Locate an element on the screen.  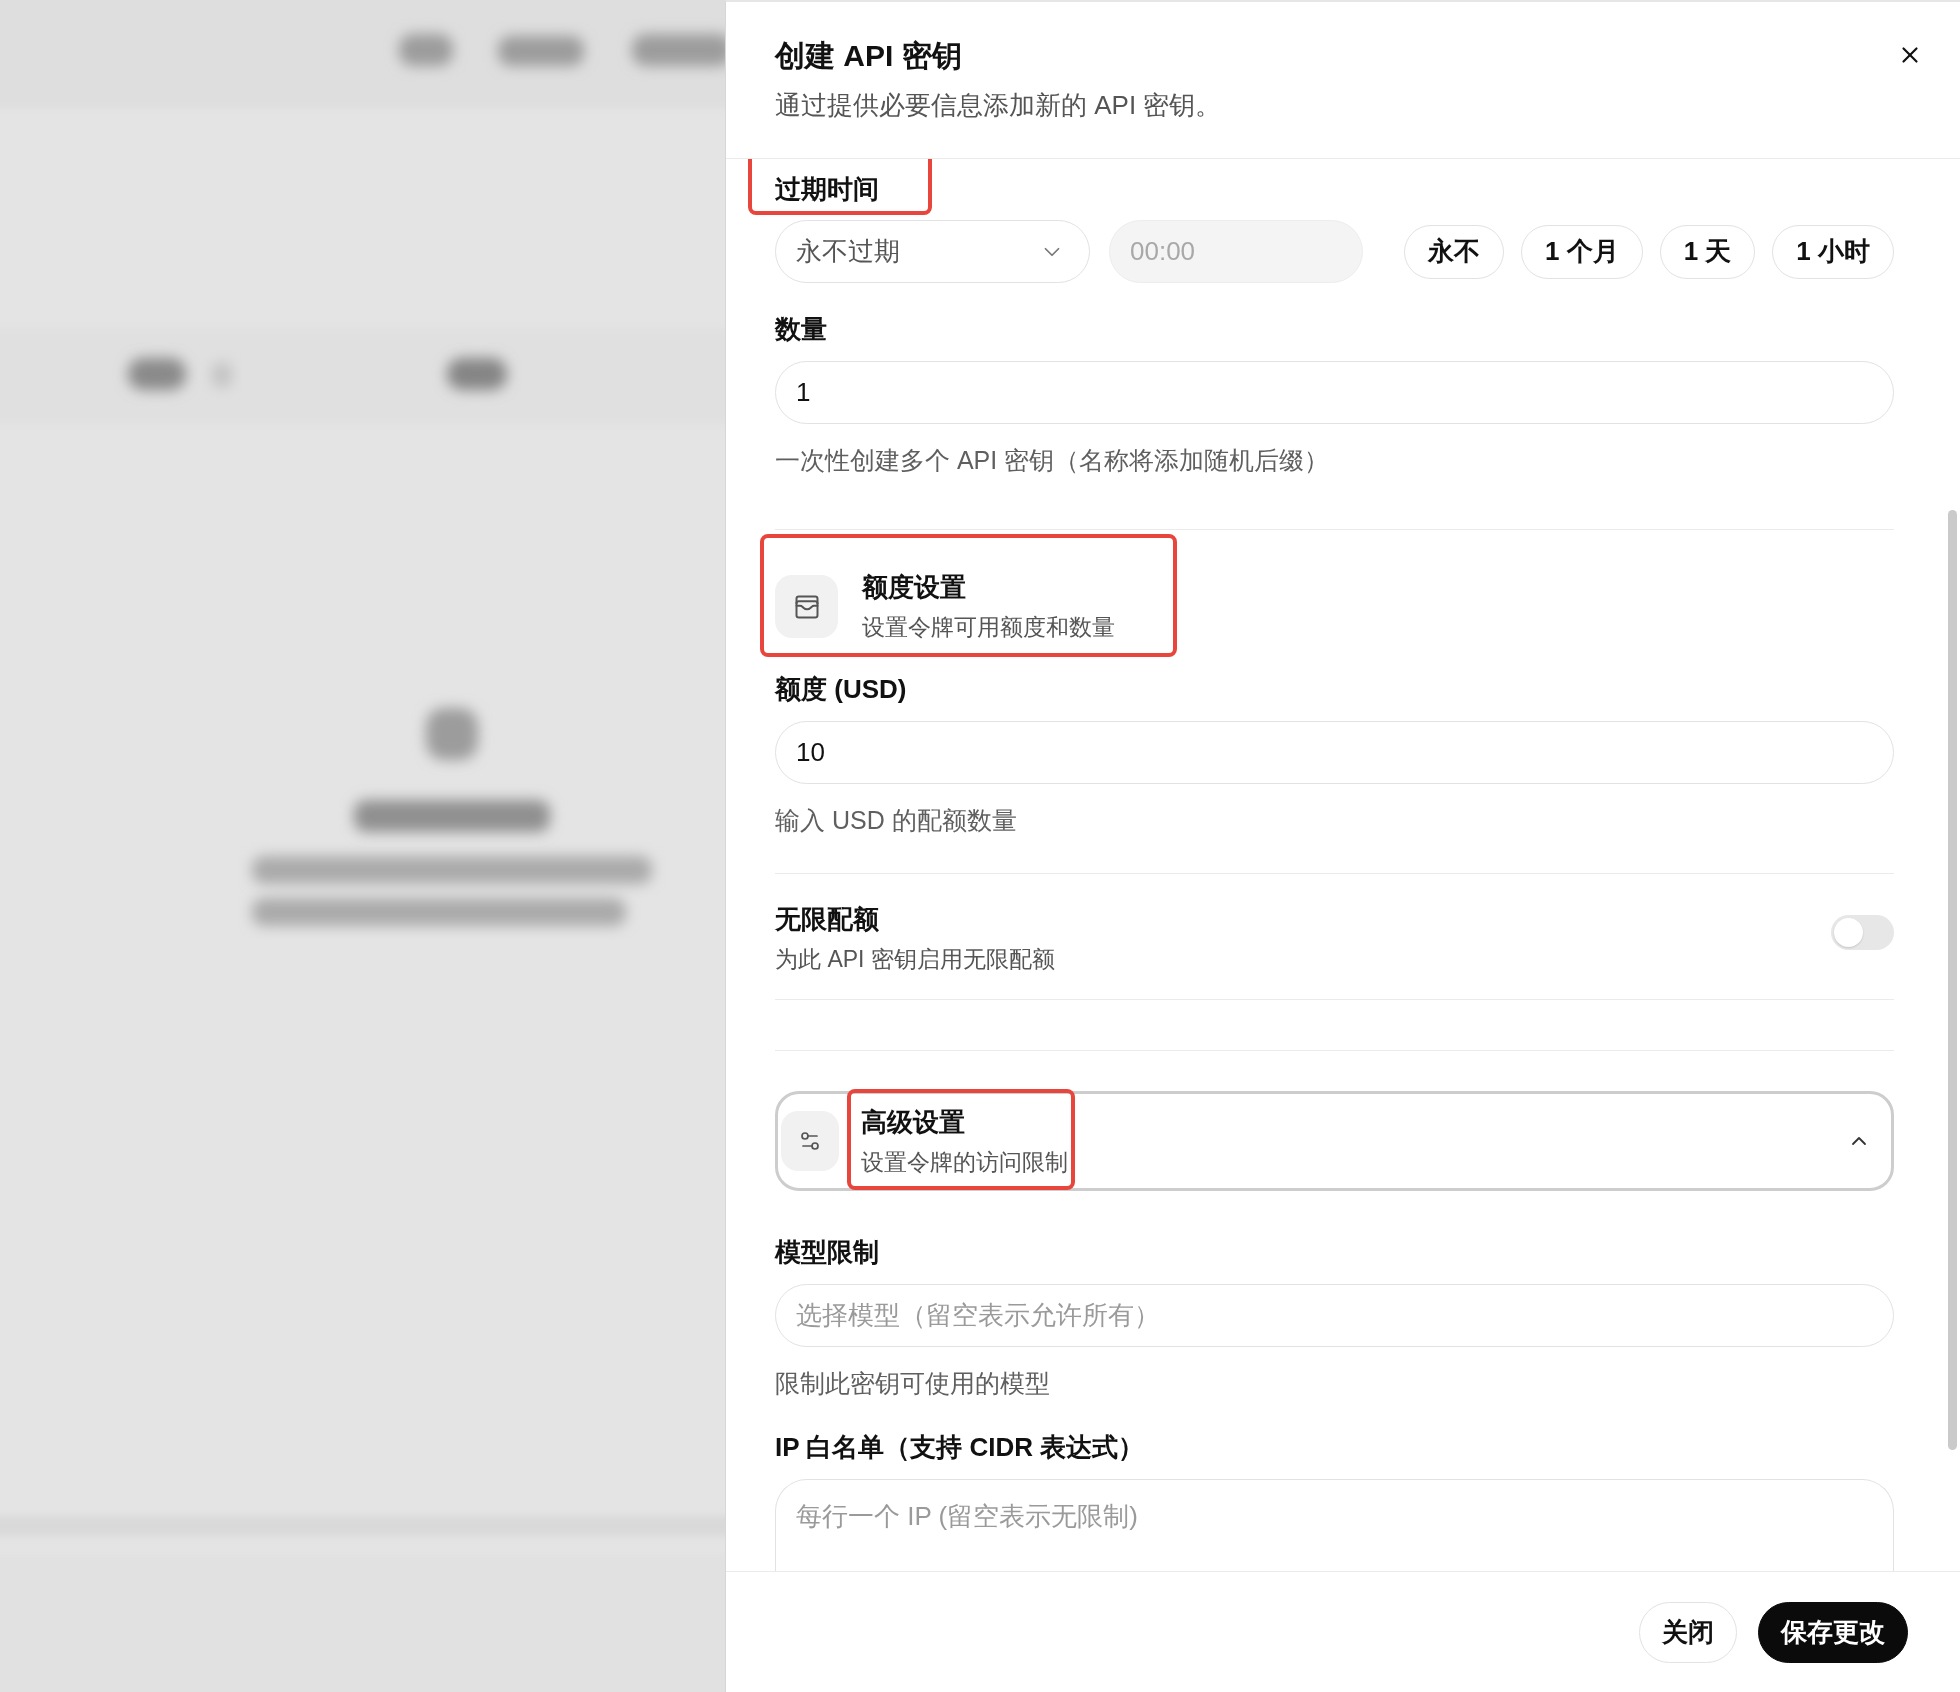
field-label: IP 白名单（支持 CIDR 表达式） is located at coordinates (960, 1447).